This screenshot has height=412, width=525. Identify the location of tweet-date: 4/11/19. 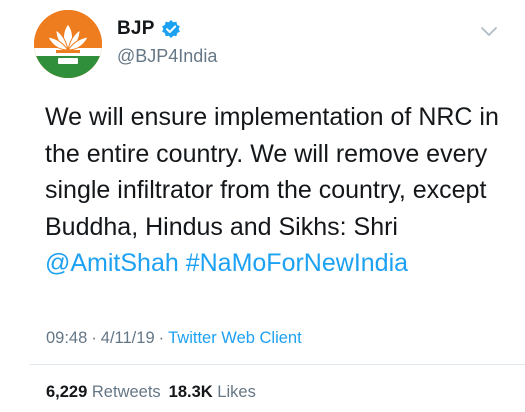
(128, 338).